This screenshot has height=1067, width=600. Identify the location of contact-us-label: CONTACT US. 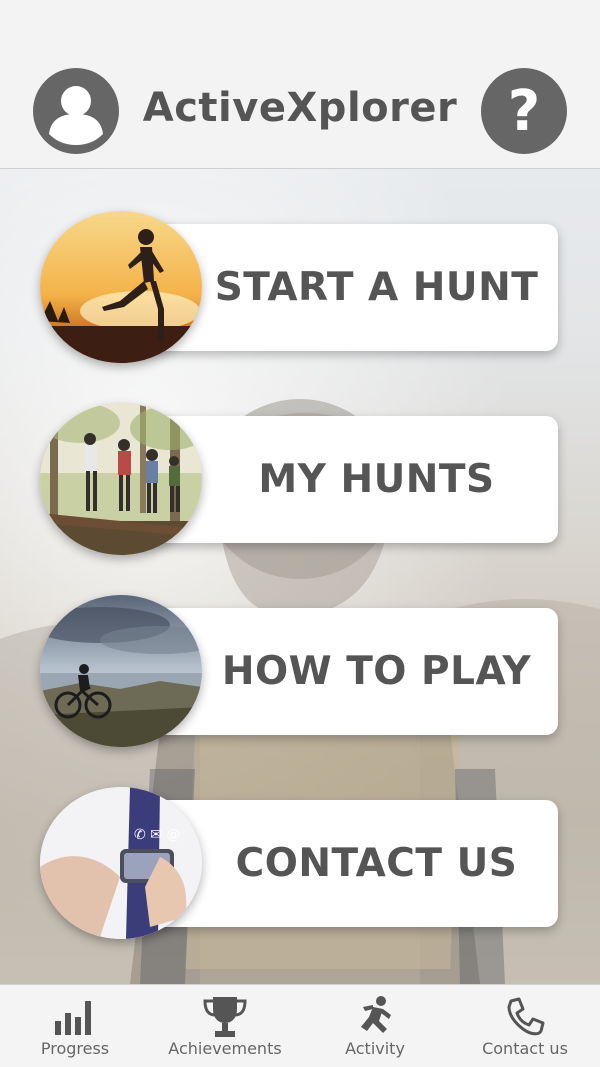
(376, 863).